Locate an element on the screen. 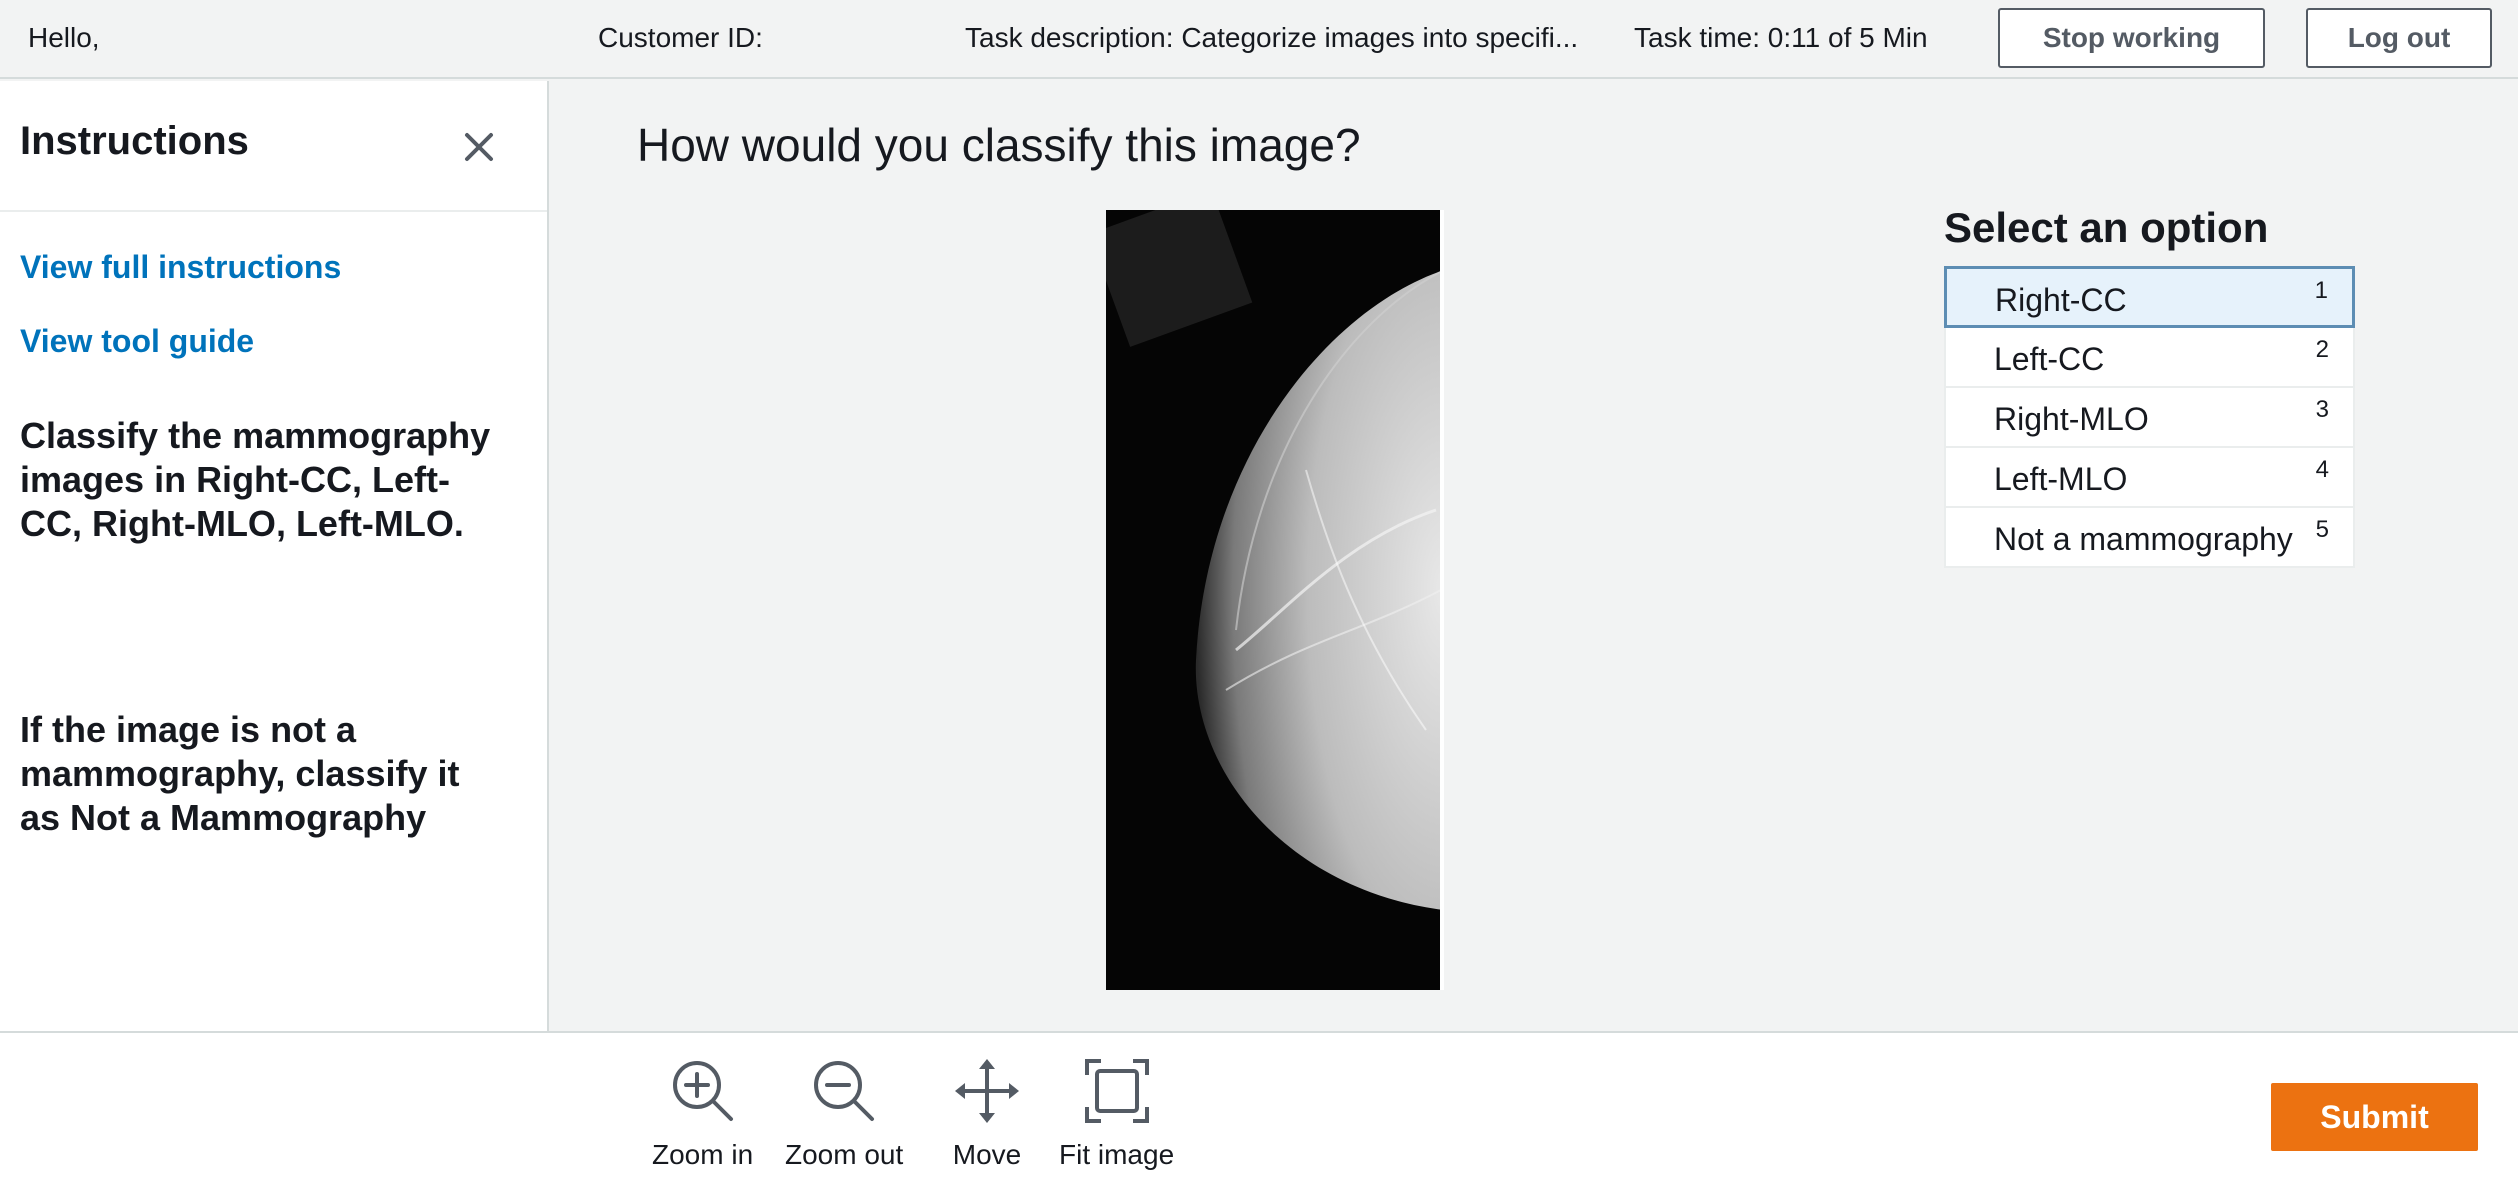 Image resolution: width=2518 pixels, height=1182 pixels. option-left-mlo: Left-MLO 4 is located at coordinates (2149, 477).